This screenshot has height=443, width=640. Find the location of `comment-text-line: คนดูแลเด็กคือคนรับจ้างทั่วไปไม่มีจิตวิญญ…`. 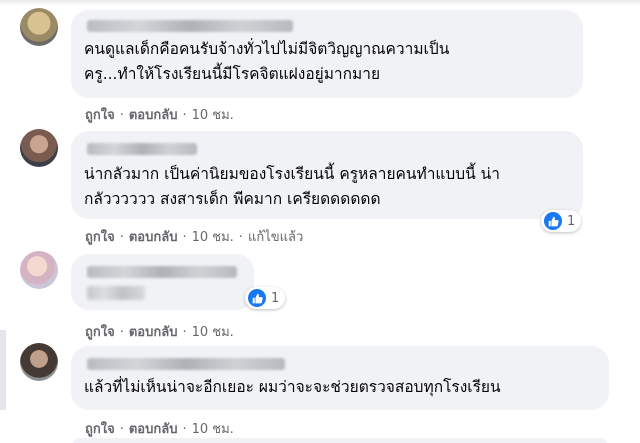

comment-text-line: คนดูแลเด็กคือคนรับจ้างทั่วไปไม่มีจิตวิญญ… is located at coordinates (267, 49).